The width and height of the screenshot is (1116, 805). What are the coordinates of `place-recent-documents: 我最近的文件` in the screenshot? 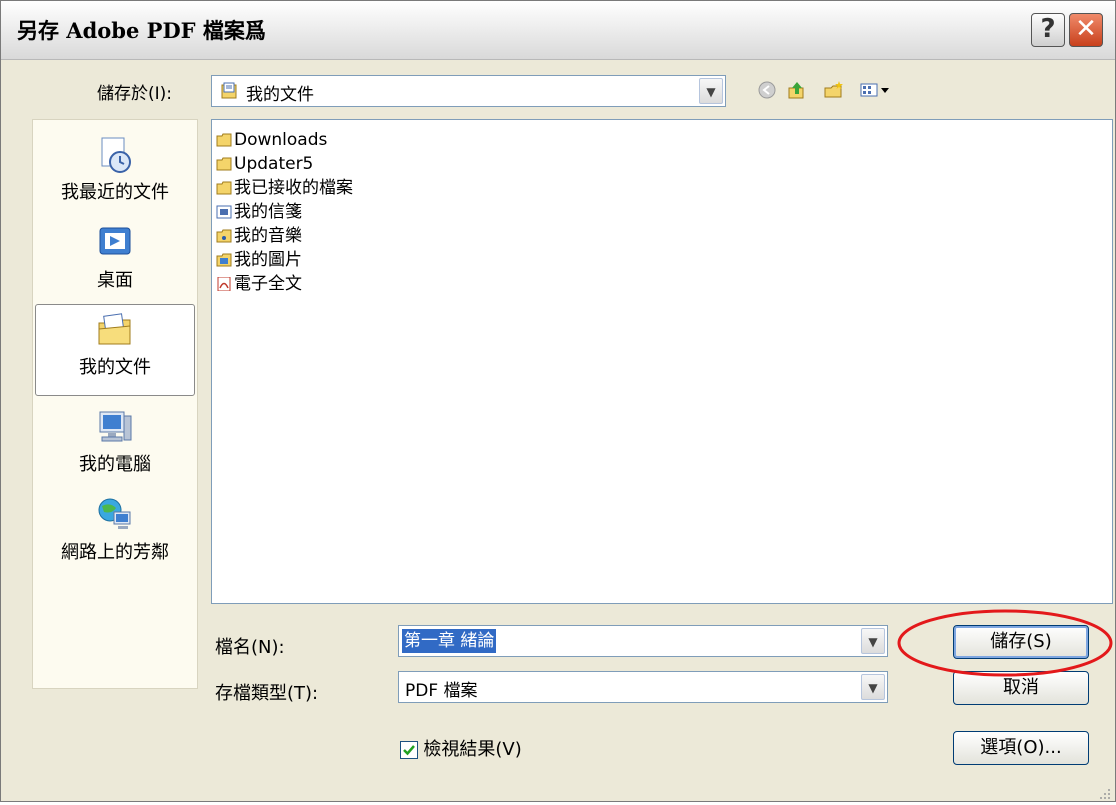 It's located at (115, 170).